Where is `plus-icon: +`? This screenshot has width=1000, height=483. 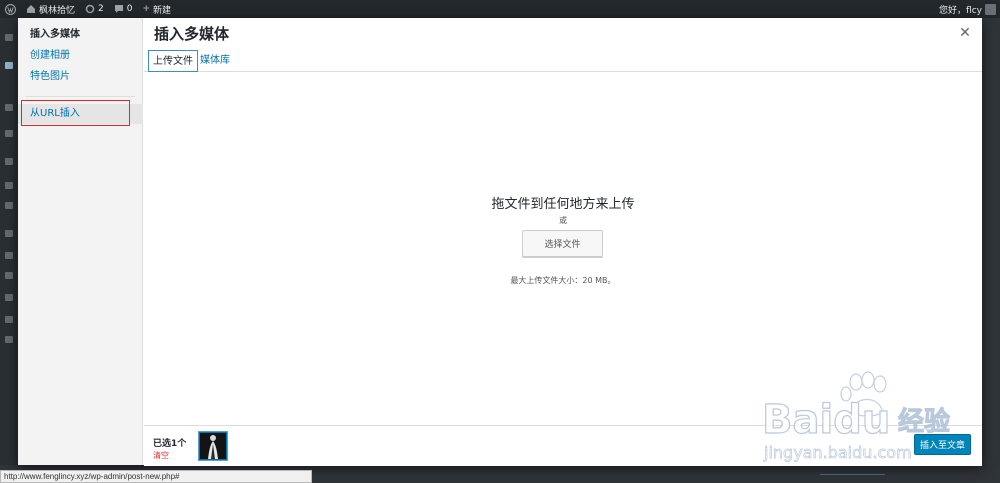 plus-icon: + is located at coordinates (146, 9).